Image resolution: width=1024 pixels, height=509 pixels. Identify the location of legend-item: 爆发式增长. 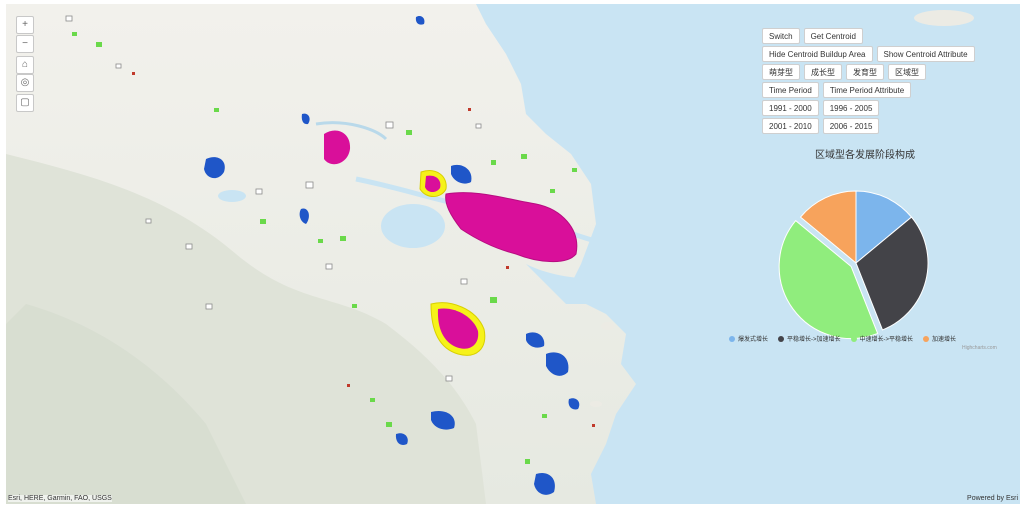
(748, 338).